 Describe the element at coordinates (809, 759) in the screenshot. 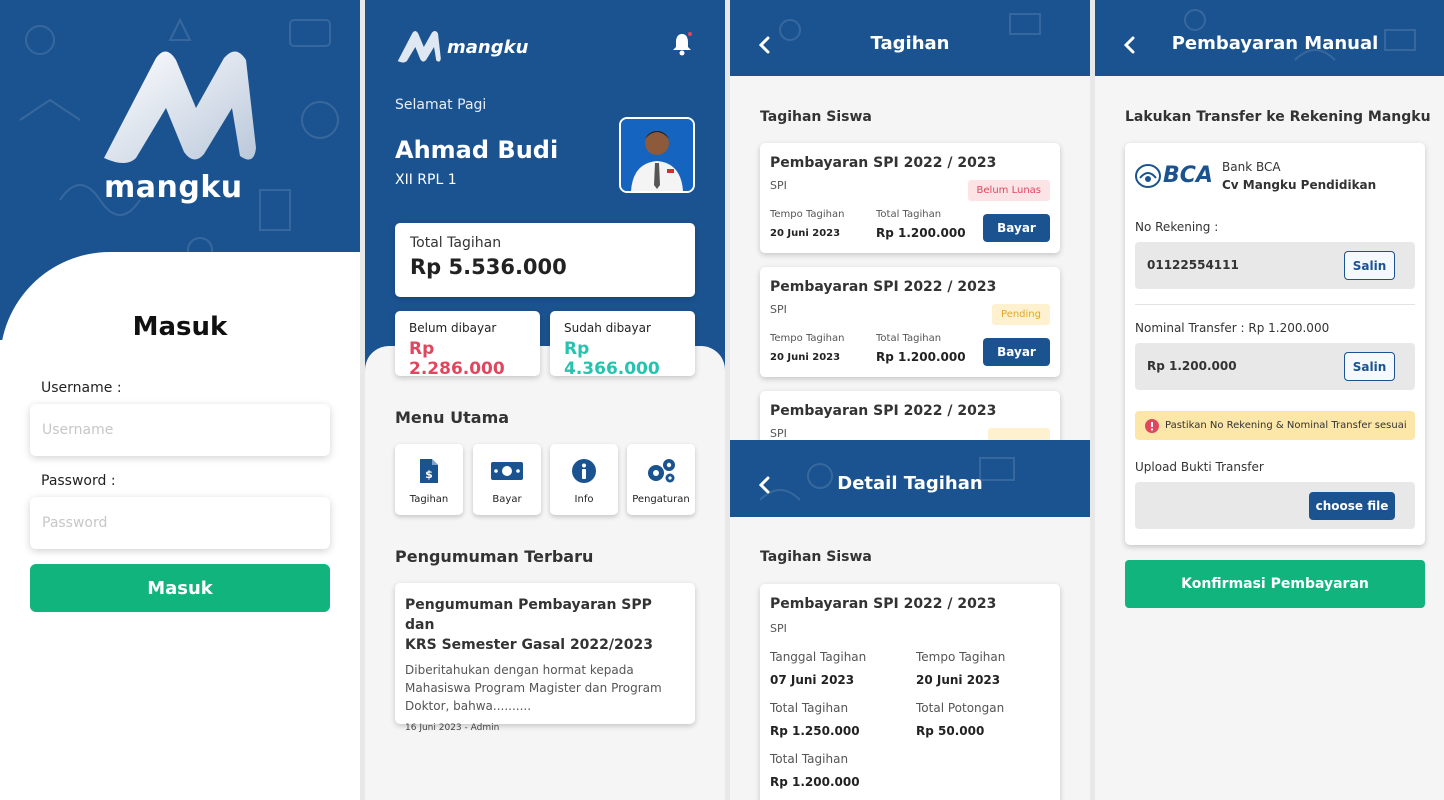

I see `final-total-label: Total Tagihan` at that location.